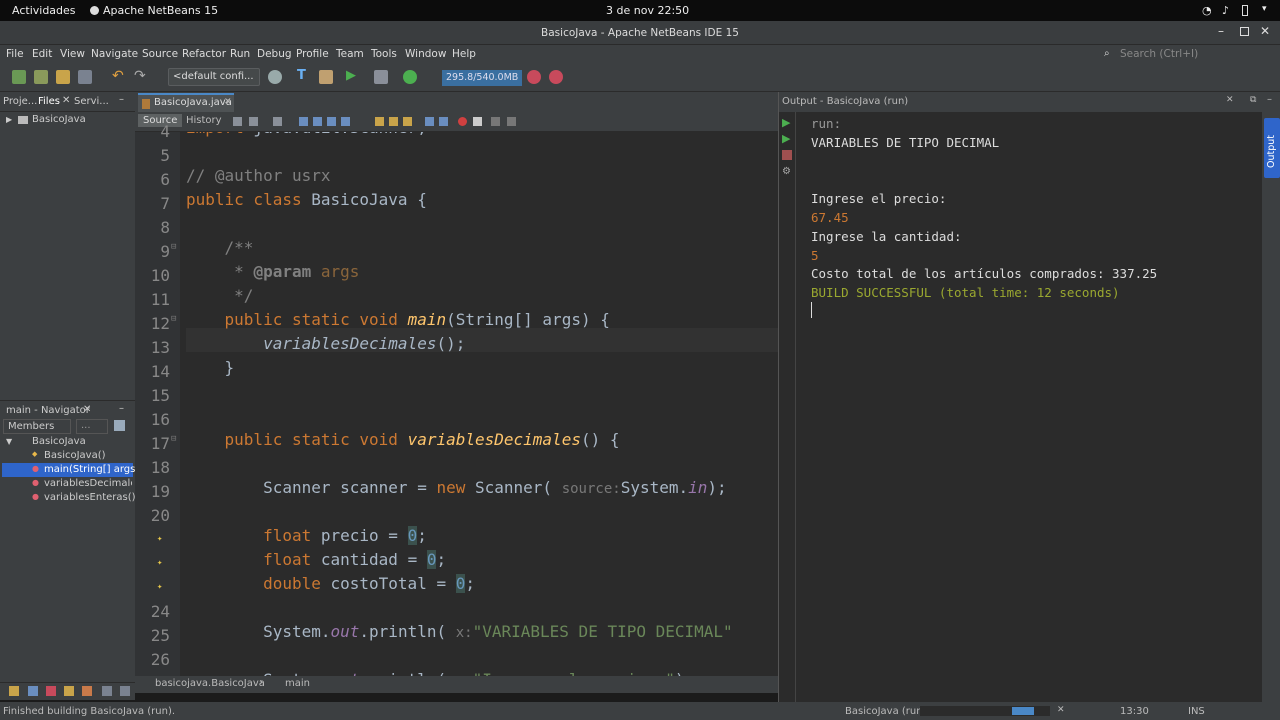 Image resolution: width=1280 pixels, height=720 pixels. What do you see at coordinates (429, 121) in the screenshot?
I see `shift-left-icon` at bounding box center [429, 121].